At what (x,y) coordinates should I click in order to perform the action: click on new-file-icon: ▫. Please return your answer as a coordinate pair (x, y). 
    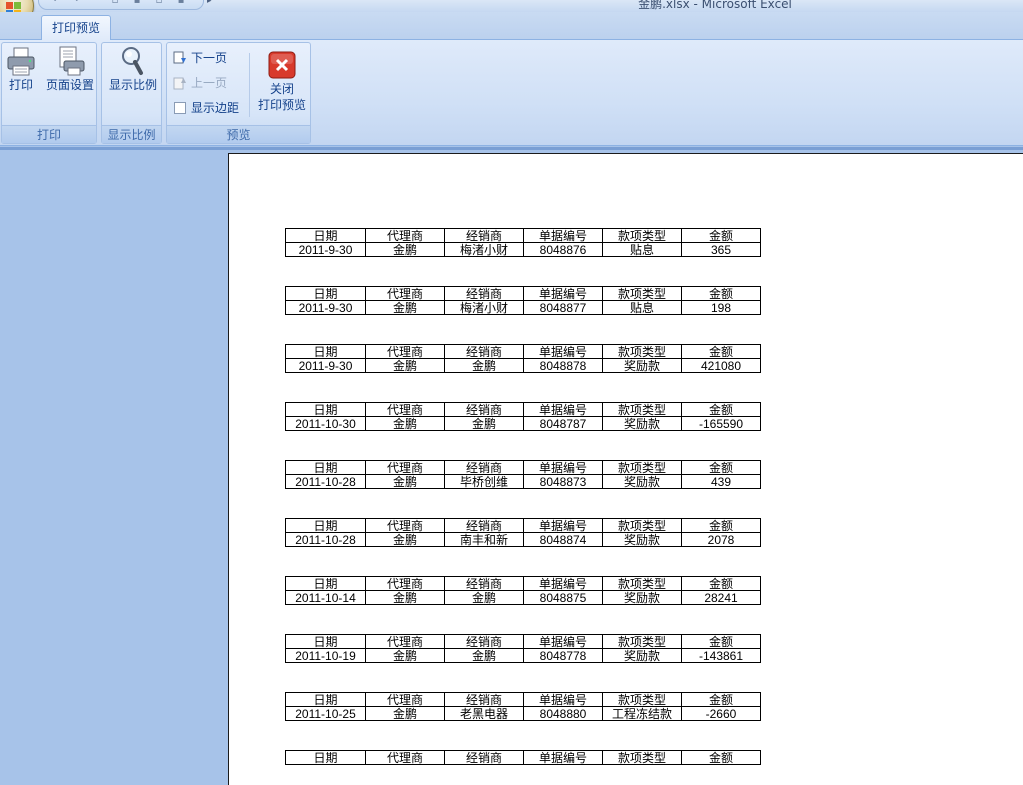
    Looking at the image, I should click on (115, 3).